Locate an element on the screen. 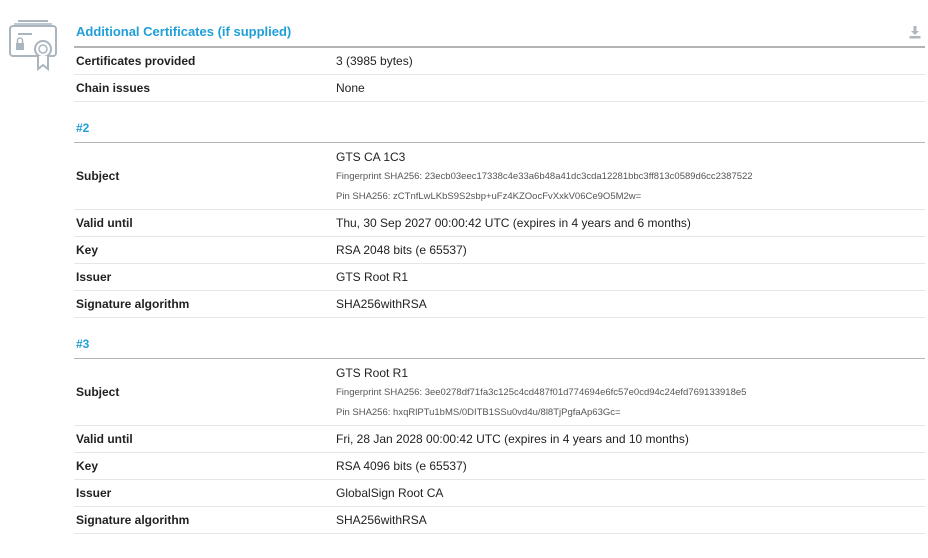 The width and height of the screenshot is (928, 558). chain-issues-row: Chain issues None is located at coordinates (499, 88).